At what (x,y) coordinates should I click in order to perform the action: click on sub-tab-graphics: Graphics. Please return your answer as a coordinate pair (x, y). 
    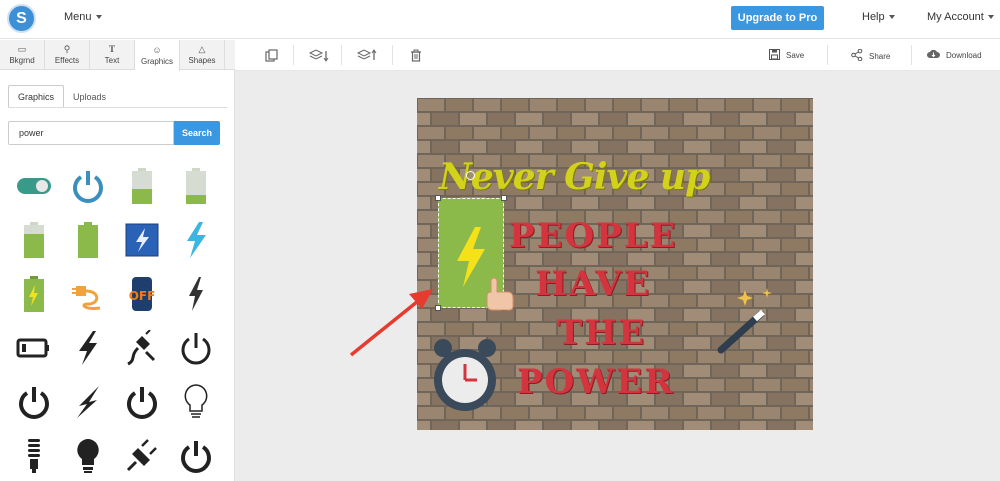
    Looking at the image, I should click on (36, 96).